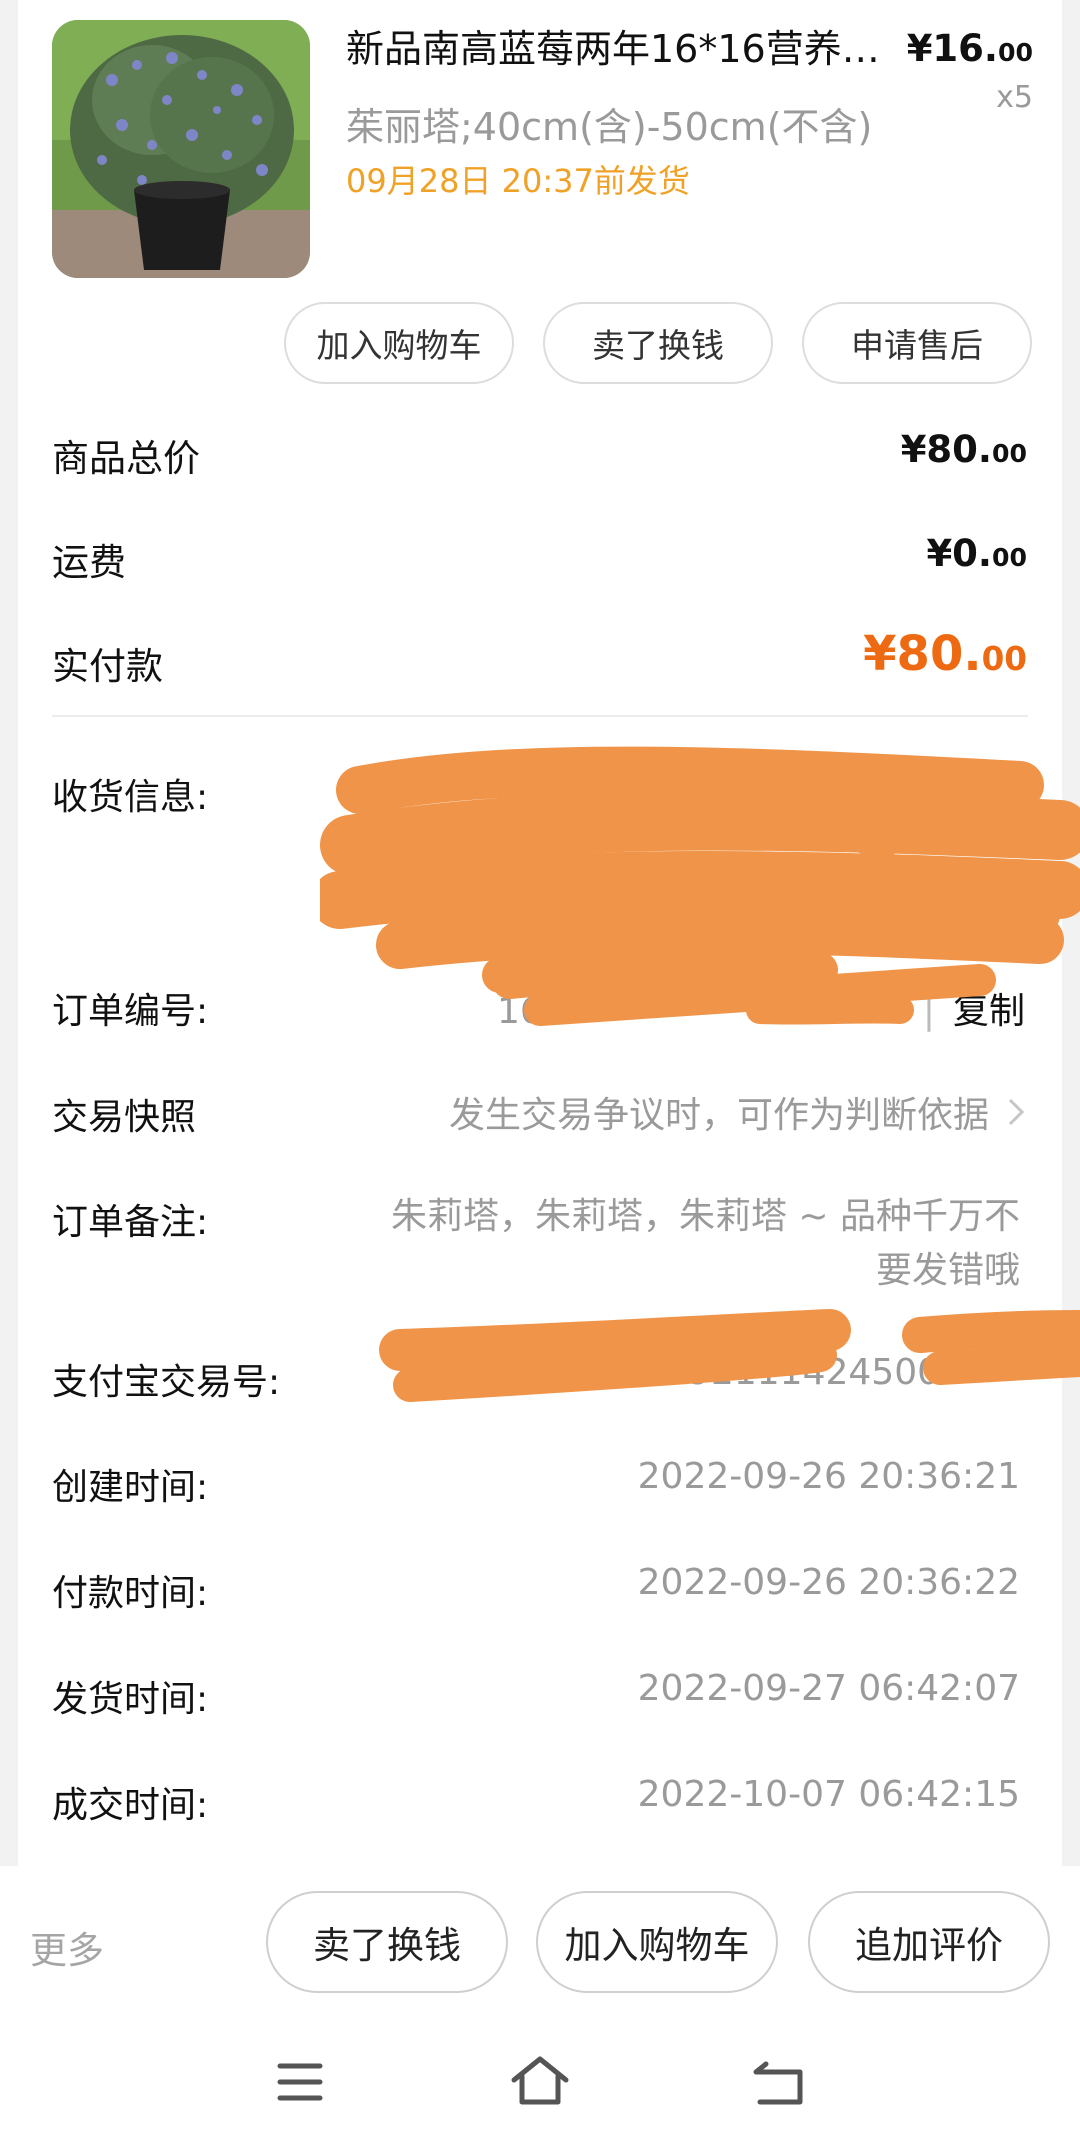 The height and width of the screenshot is (2148, 1080). I want to click on goods-total-value: ¥80.00, so click(964, 449).